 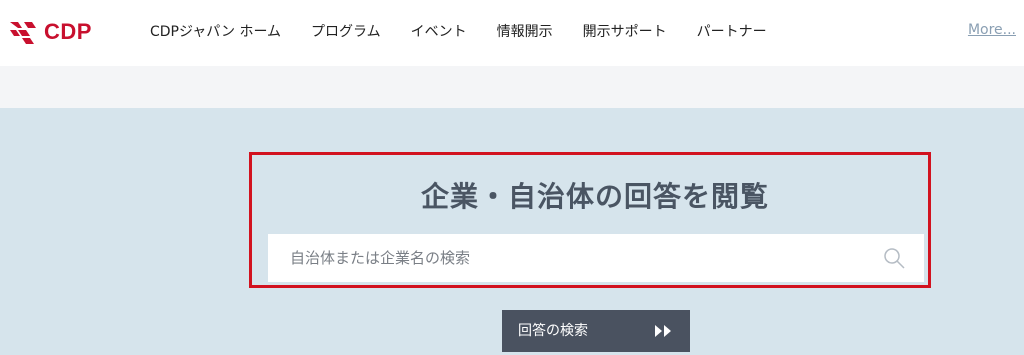 What do you see at coordinates (625, 32) in the screenshot?
I see `nav-item-disclosure-support: 開示サポート` at bounding box center [625, 32].